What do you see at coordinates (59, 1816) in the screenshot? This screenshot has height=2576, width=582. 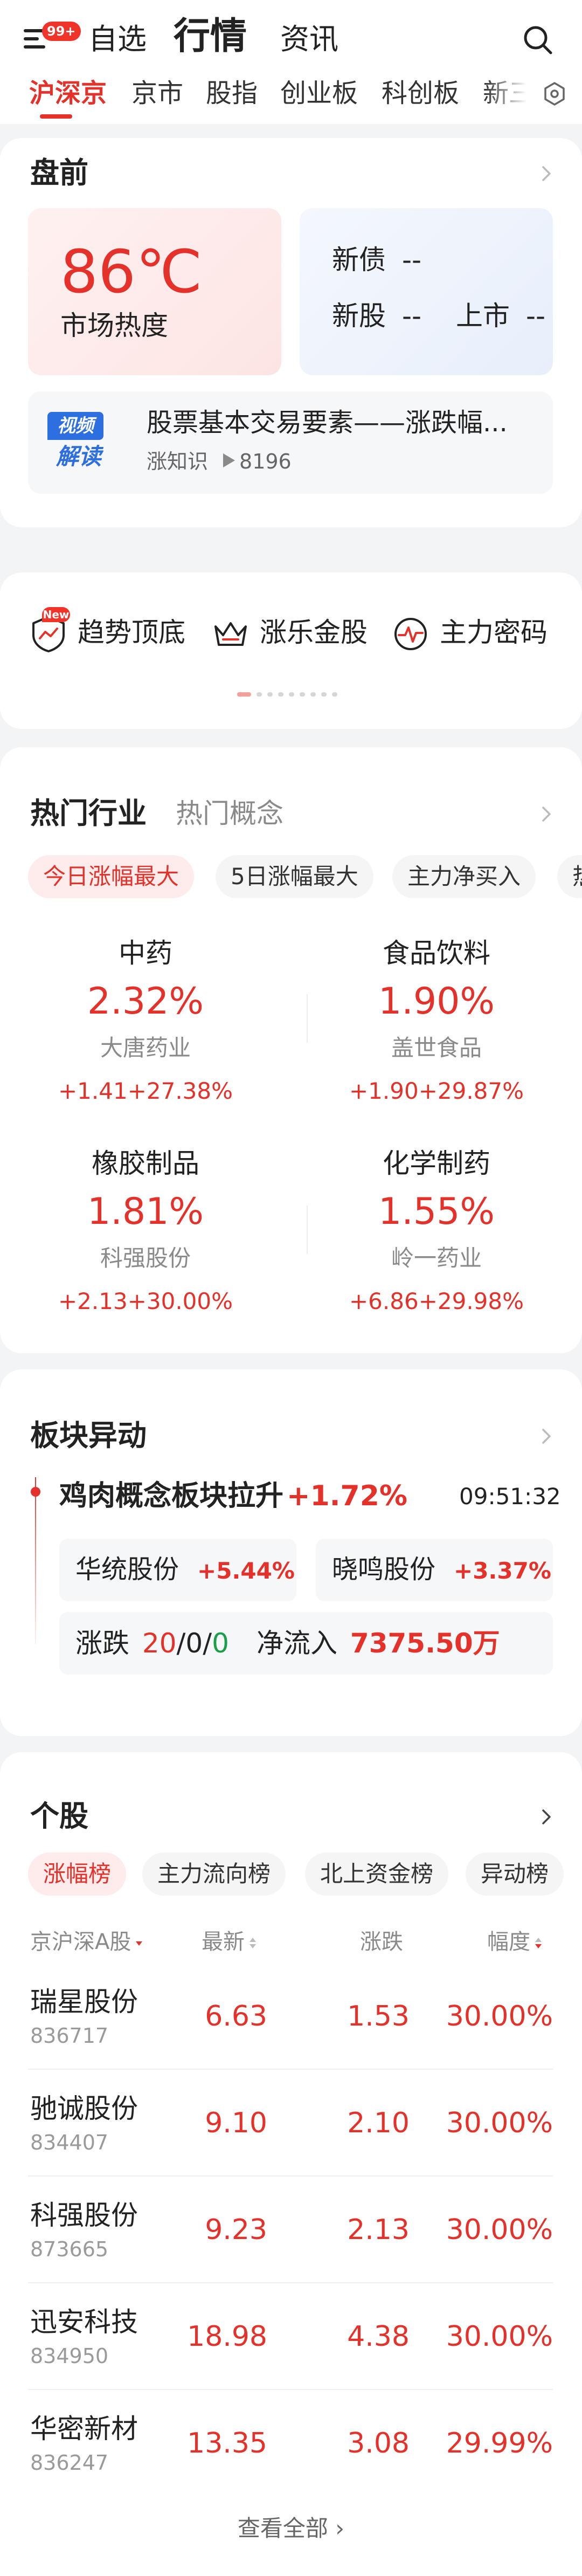 I see `stocks-title: 个股` at bounding box center [59, 1816].